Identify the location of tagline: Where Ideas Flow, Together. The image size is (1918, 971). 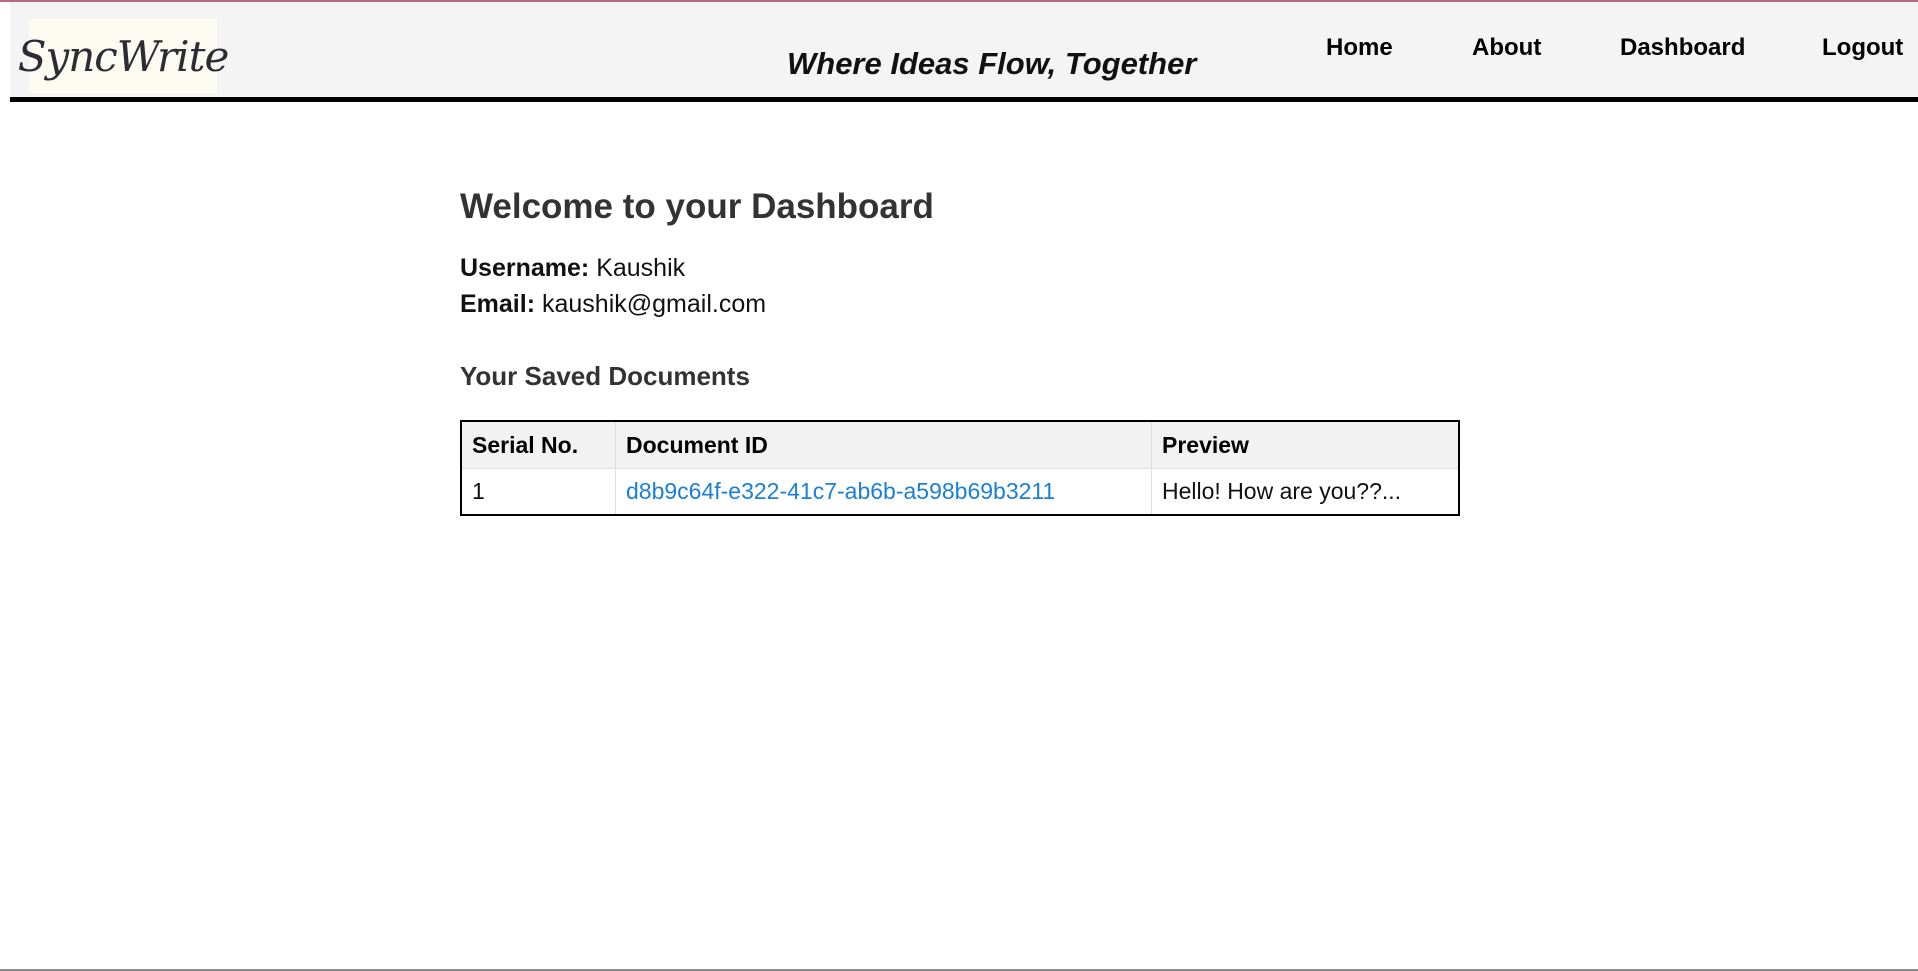
(992, 63).